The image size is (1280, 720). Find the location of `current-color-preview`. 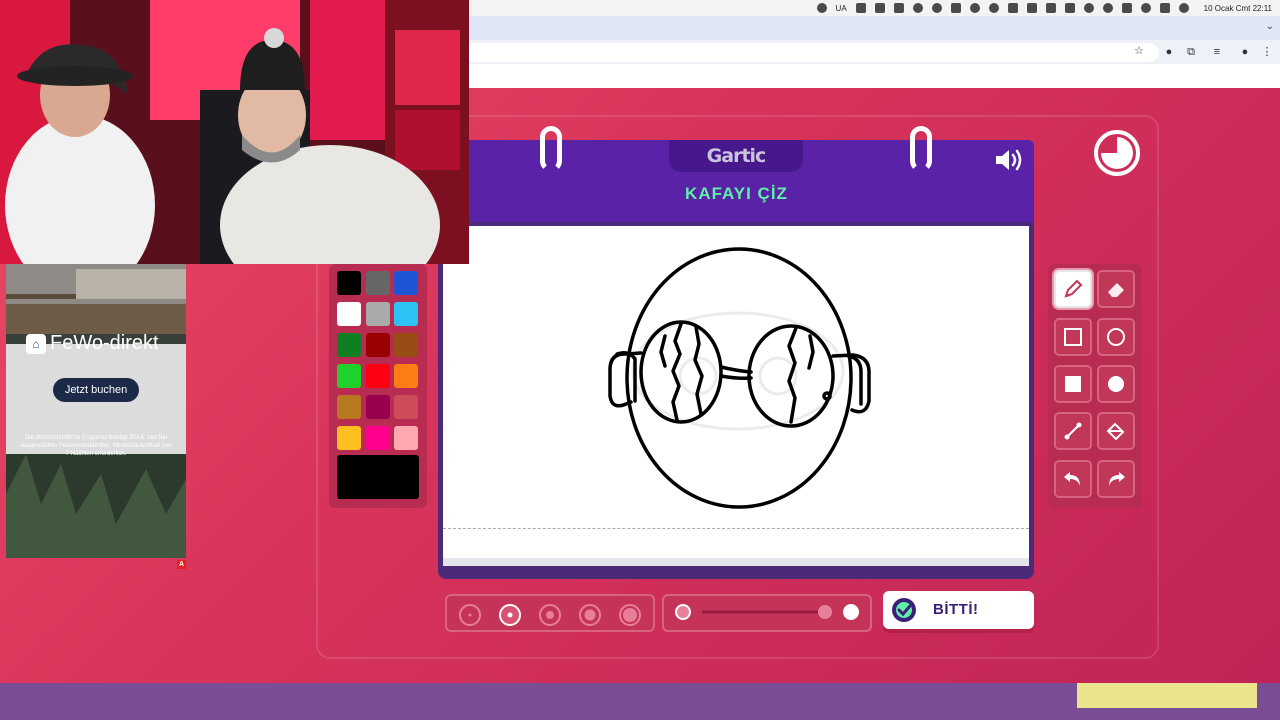

current-color-preview is located at coordinates (378, 477).